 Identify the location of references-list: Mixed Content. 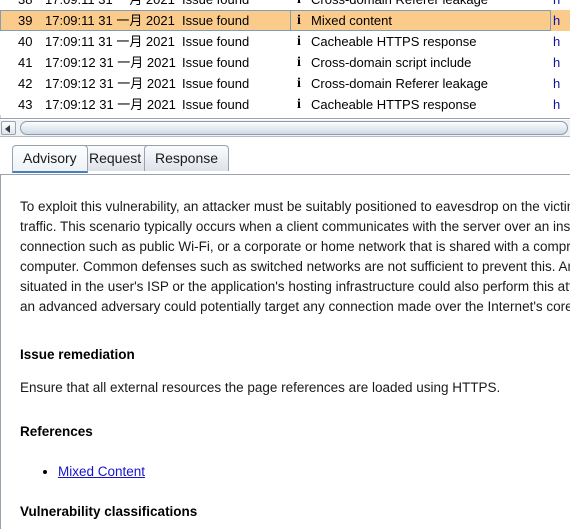
(295, 471).